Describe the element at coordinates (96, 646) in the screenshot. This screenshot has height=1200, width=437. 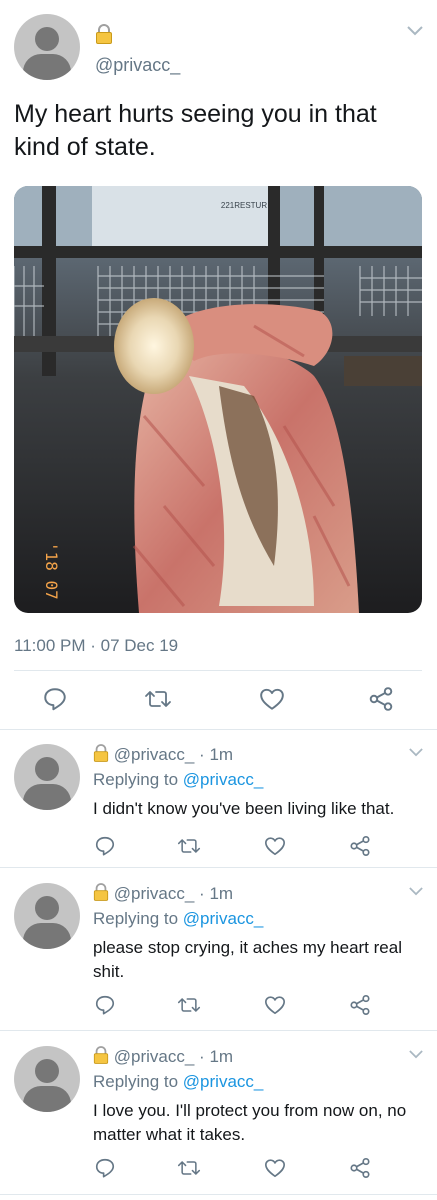
I see `tweet-timestamp: 11:00 PM · 07 Dec 19` at that location.